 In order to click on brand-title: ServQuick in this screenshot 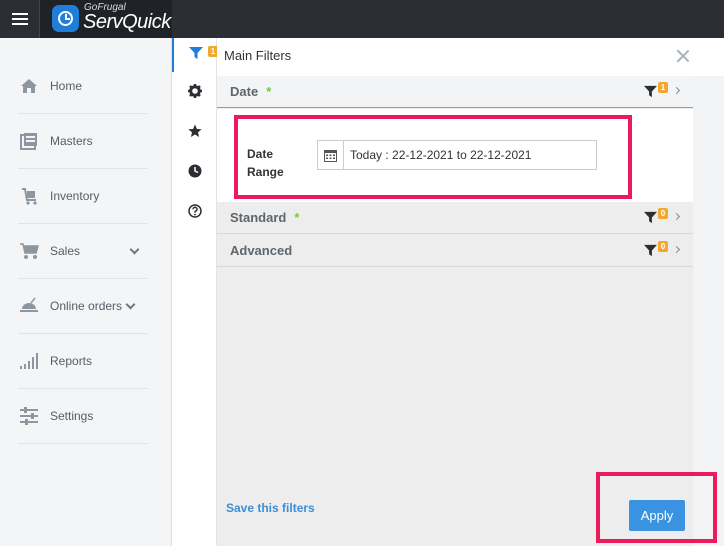, I will do `click(127, 22)`.